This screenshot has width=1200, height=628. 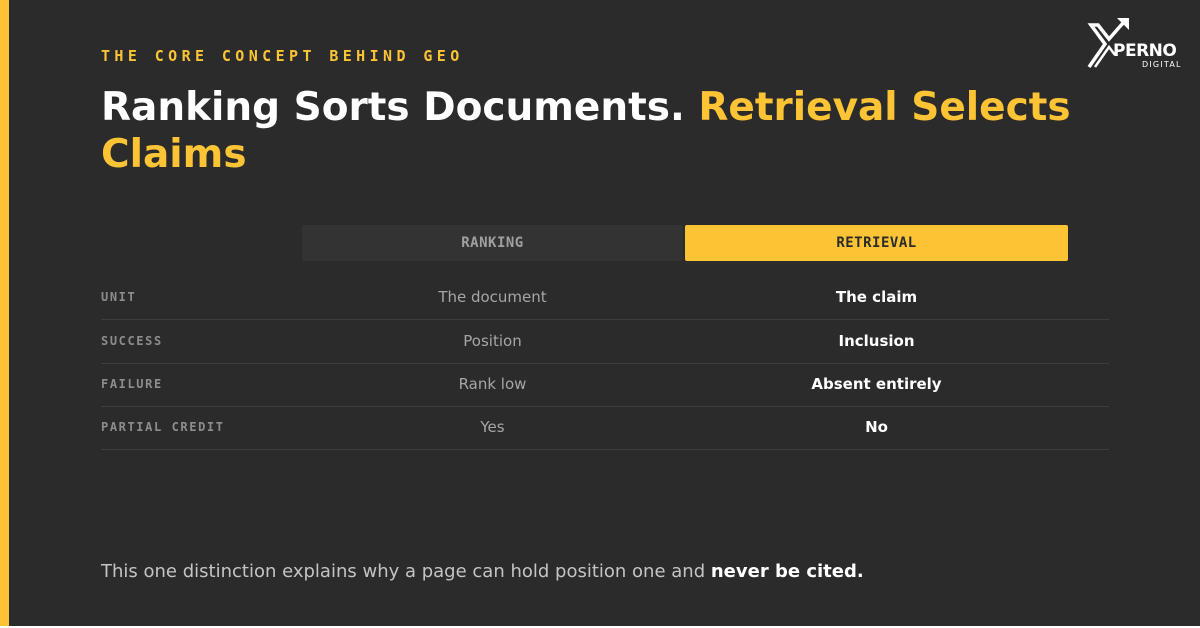 I want to click on footer-emphasis: never be cited., so click(x=787, y=571).